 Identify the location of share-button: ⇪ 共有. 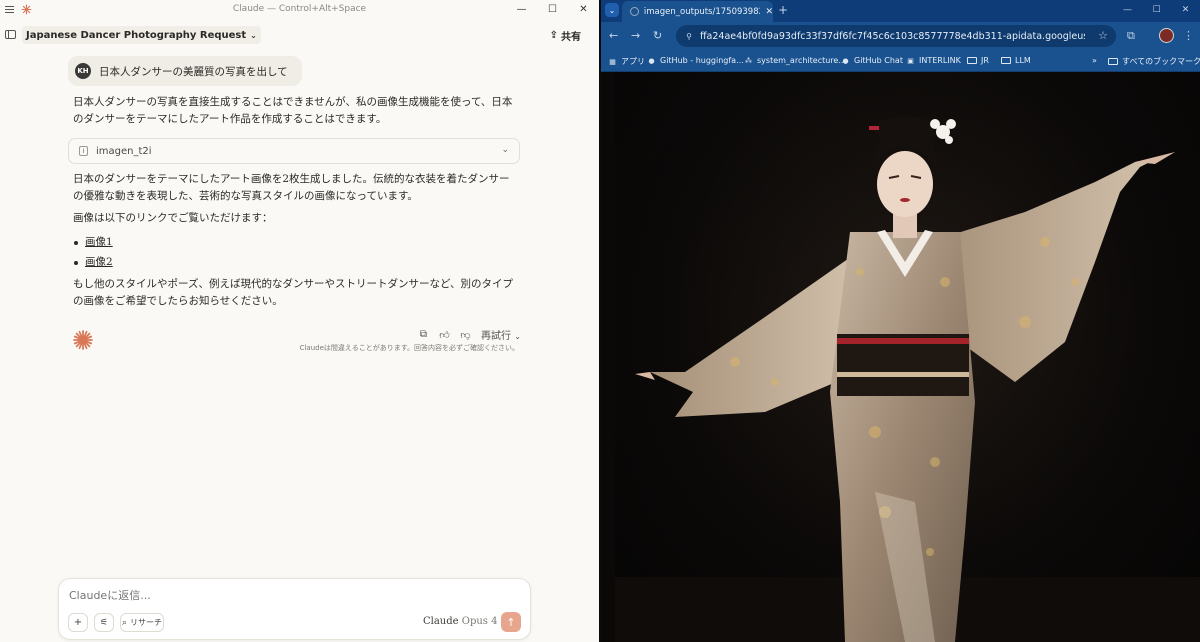
(565, 35).